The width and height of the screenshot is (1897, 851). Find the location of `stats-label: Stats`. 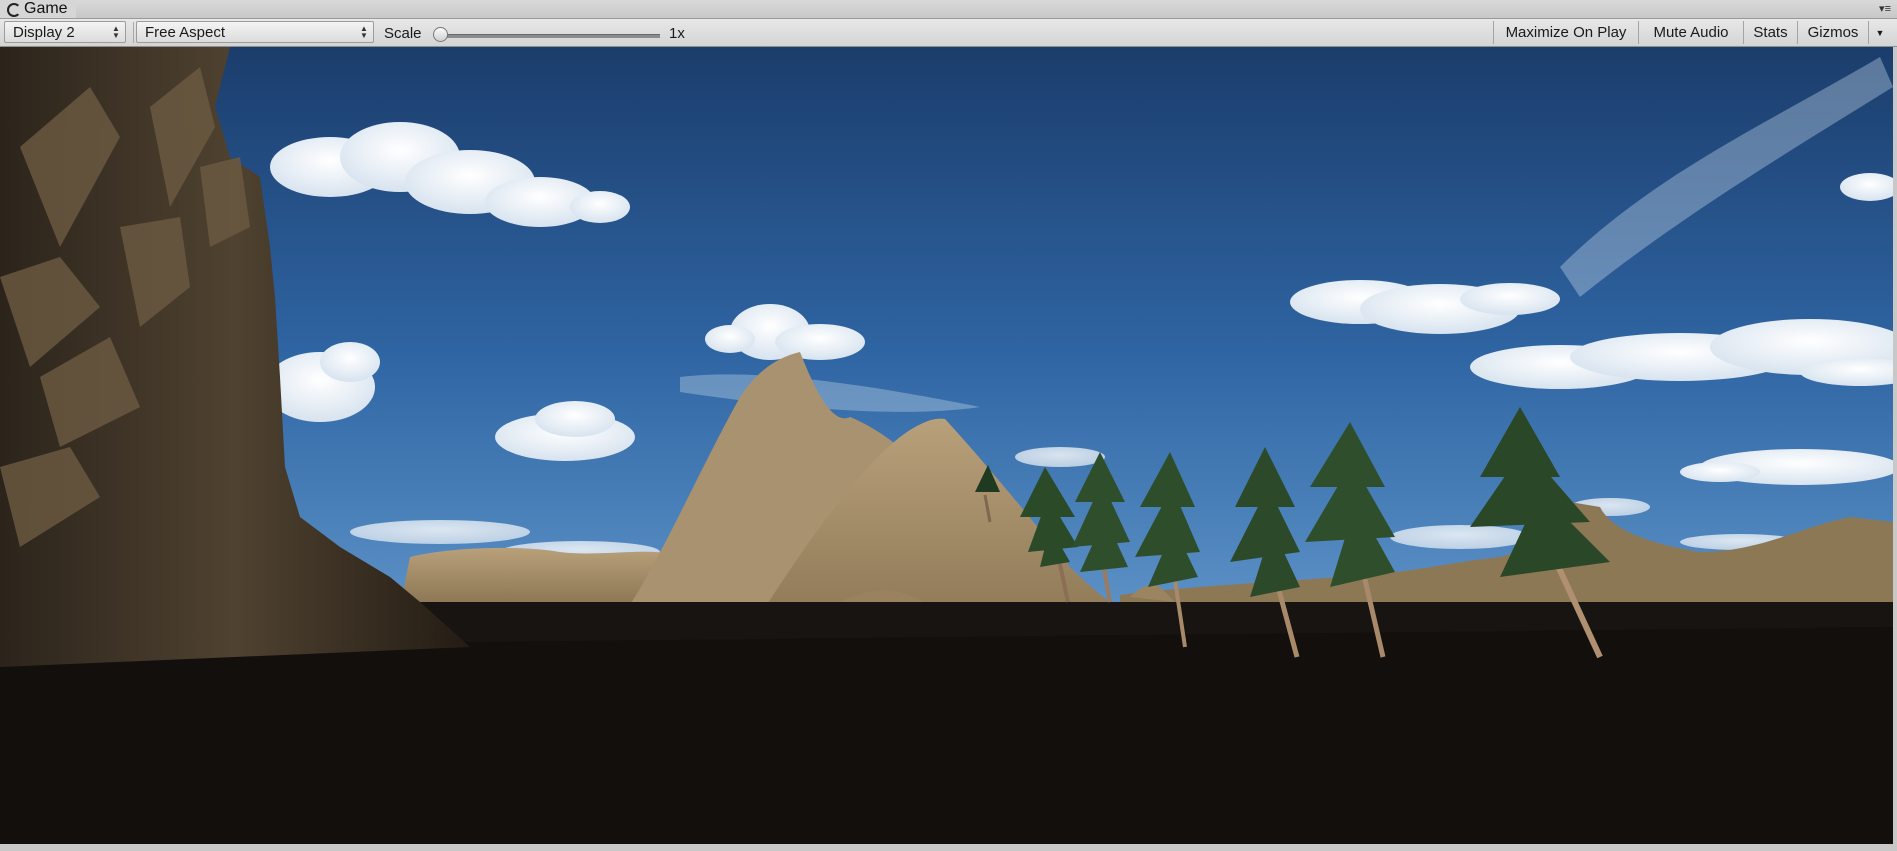

stats-label: Stats is located at coordinates (1770, 32).